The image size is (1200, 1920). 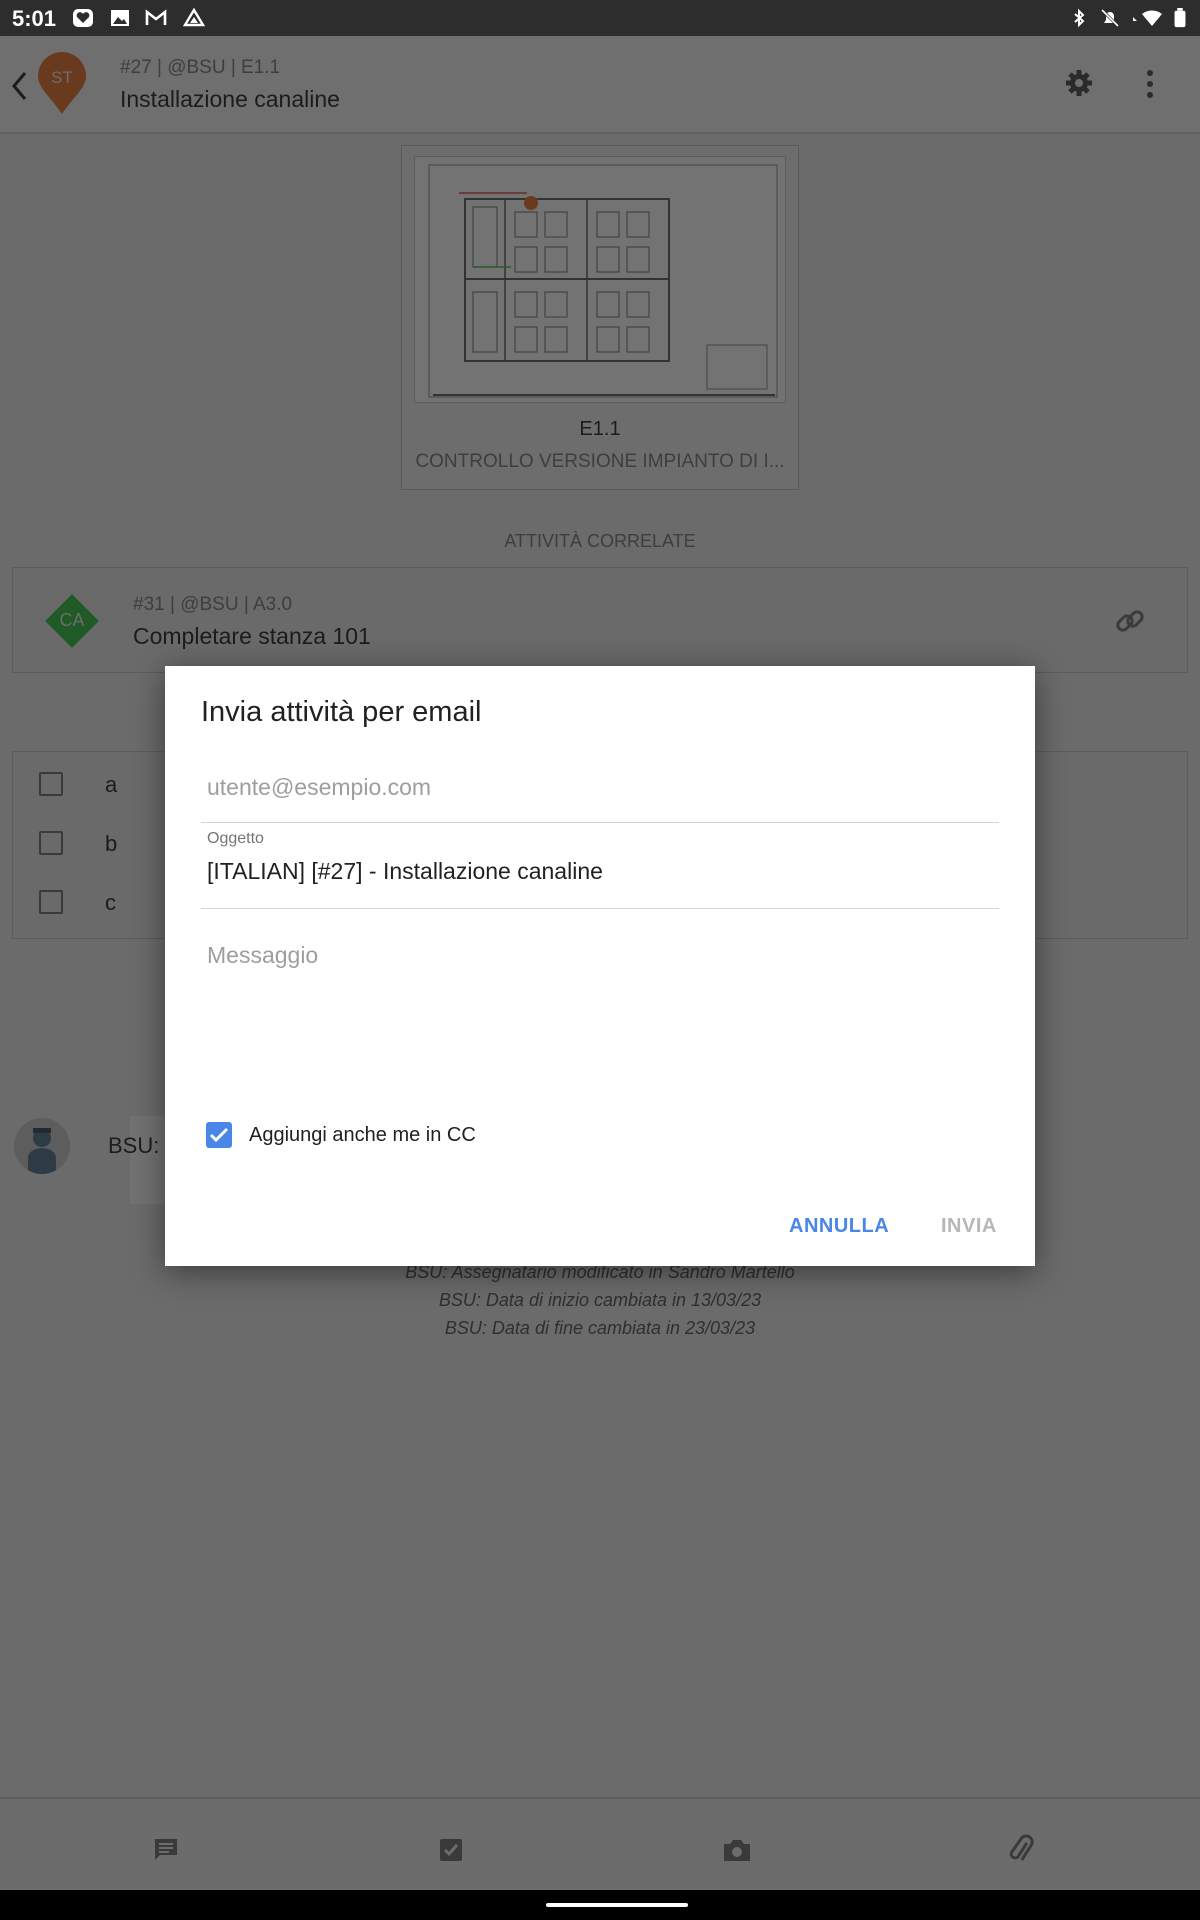 I want to click on mute-icon, so click(x=1110, y=18).